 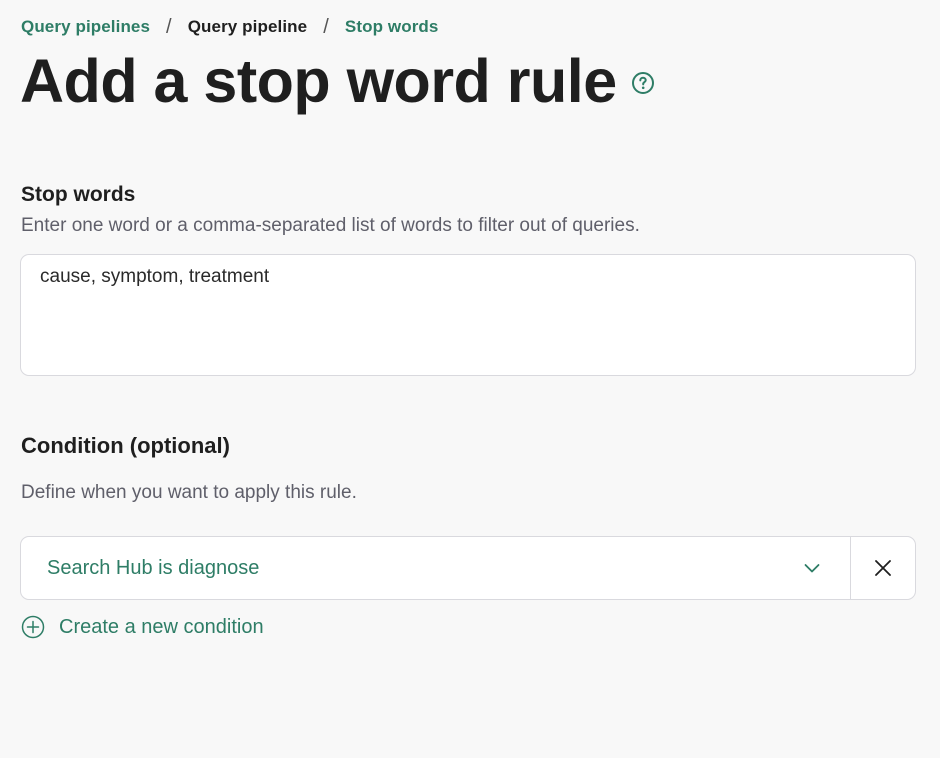 What do you see at coordinates (392, 27) in the screenshot?
I see `breadcrumb-stop-words: Stop words` at bounding box center [392, 27].